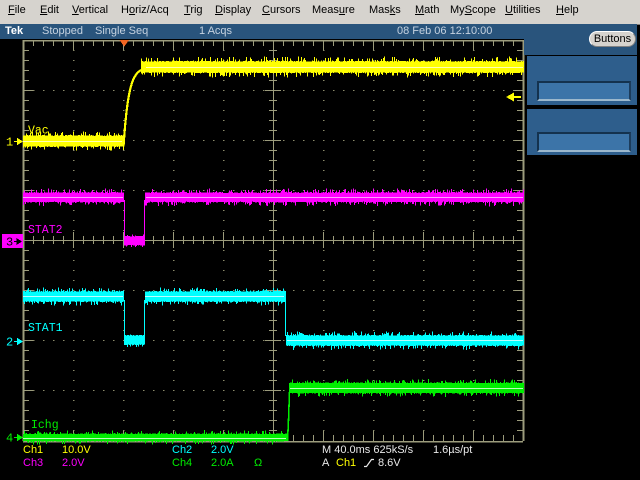 Image resolution: width=640 pixels, height=480 pixels. I want to click on svg-text: STAT1, so click(45, 328).